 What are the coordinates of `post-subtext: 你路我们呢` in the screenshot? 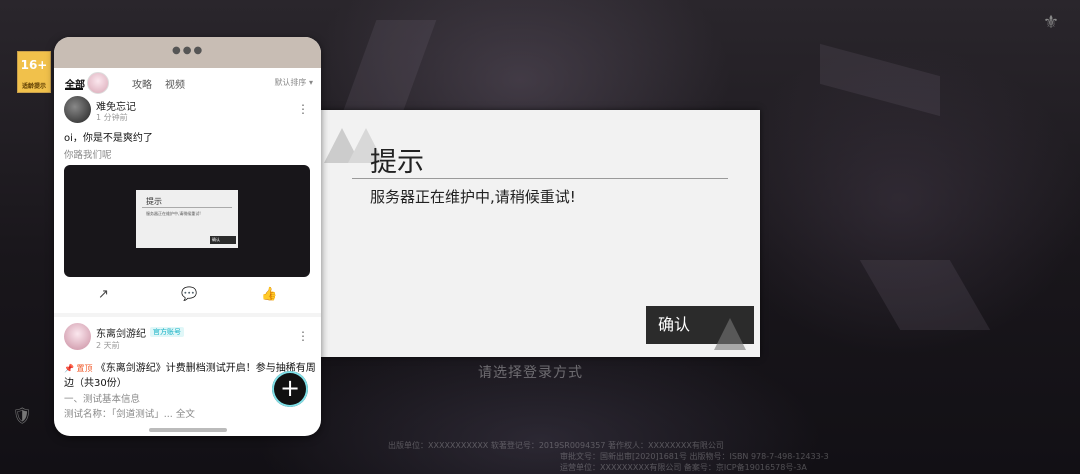 It's located at (88, 155).